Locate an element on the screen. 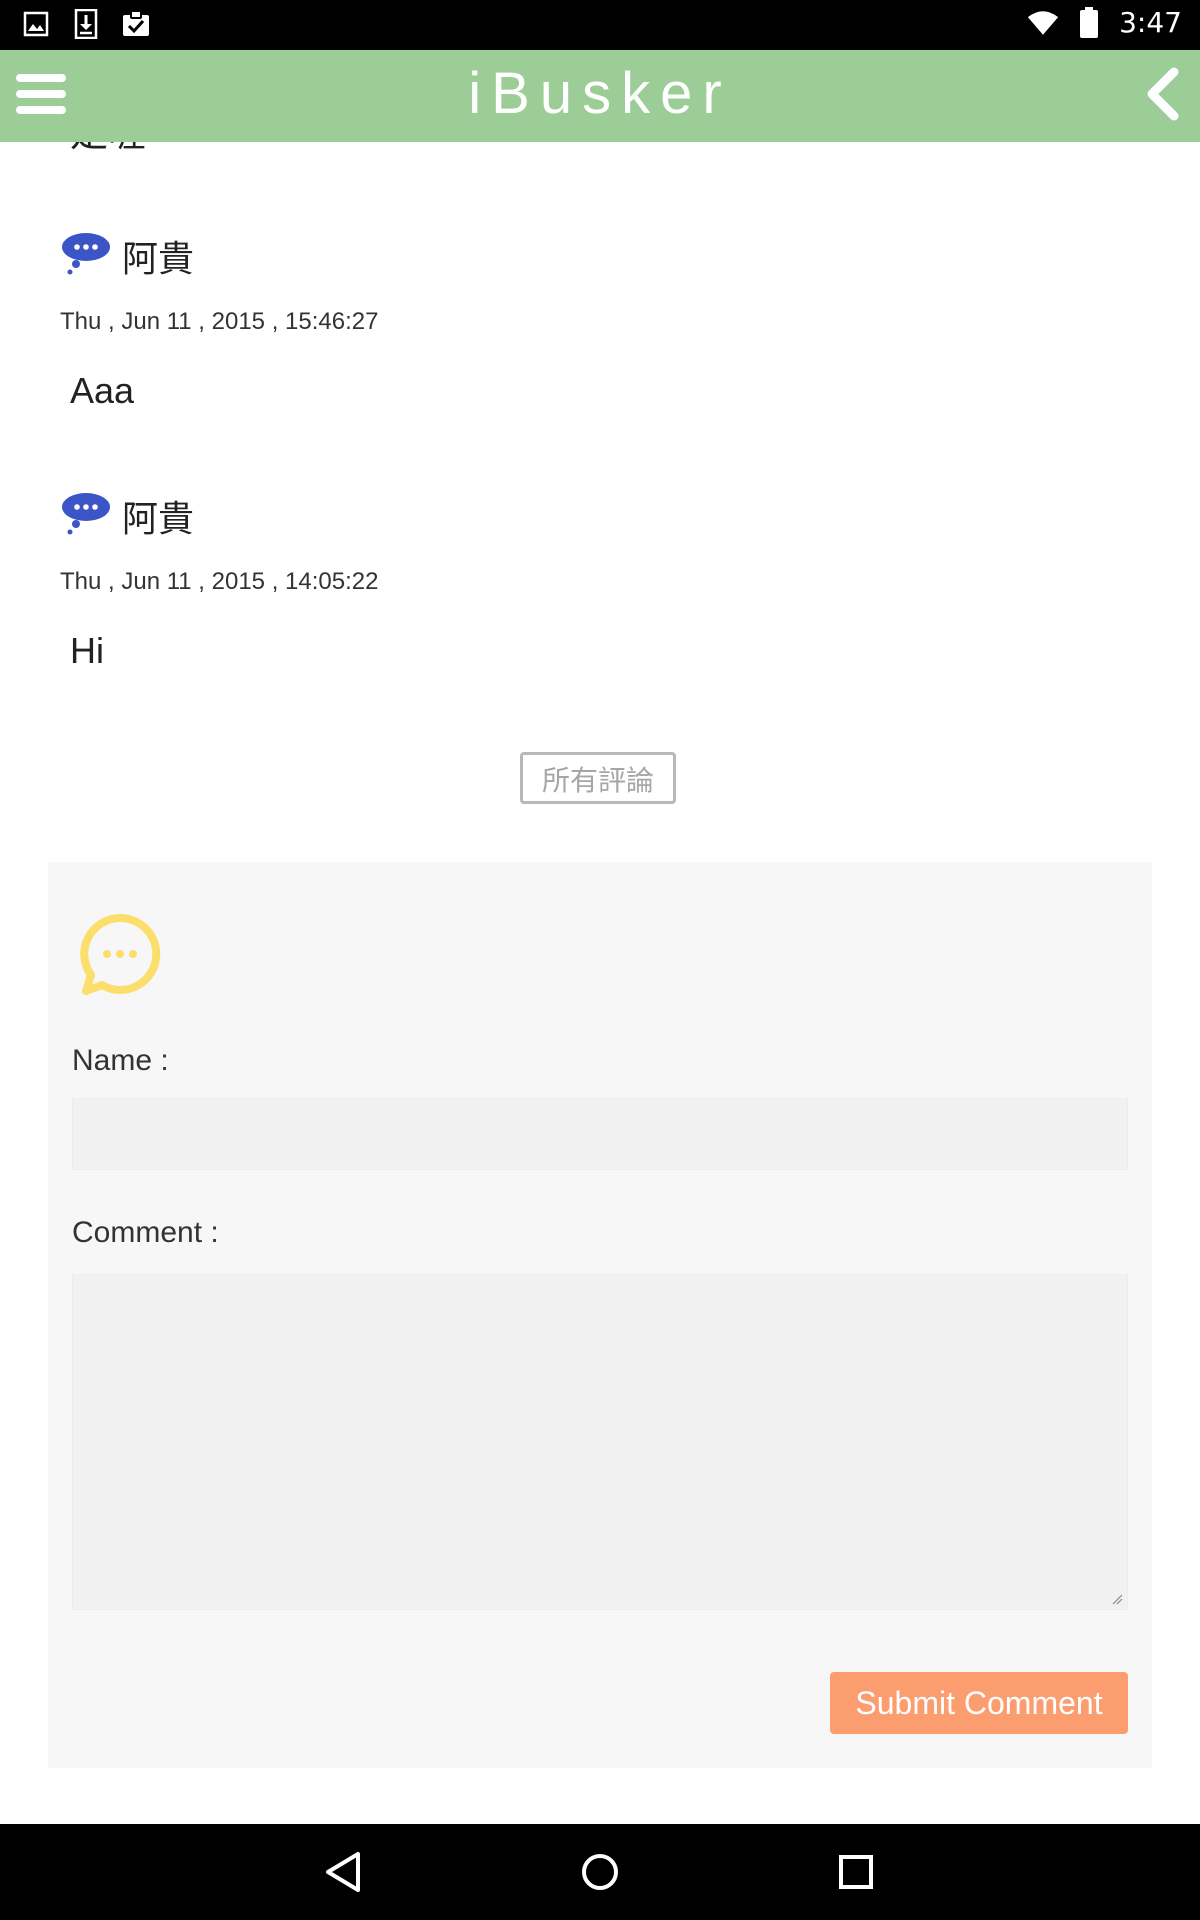  image-icon is located at coordinates (36, 24).